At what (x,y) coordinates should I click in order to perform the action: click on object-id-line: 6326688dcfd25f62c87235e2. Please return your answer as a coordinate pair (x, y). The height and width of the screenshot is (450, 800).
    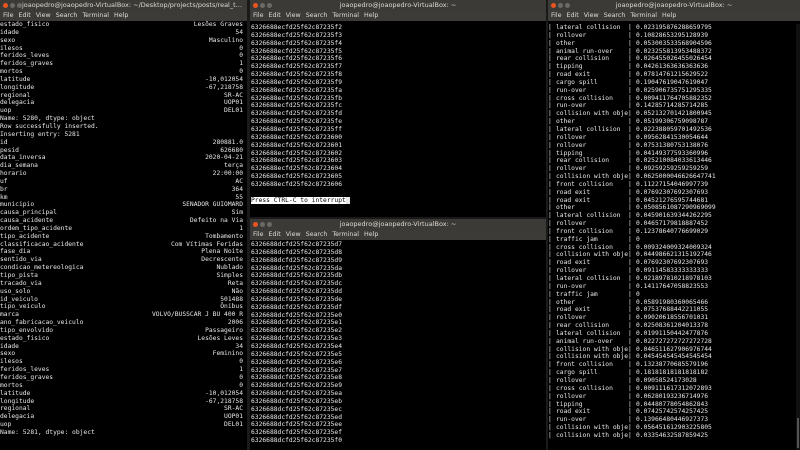
    Looking at the image, I should click on (296, 331).